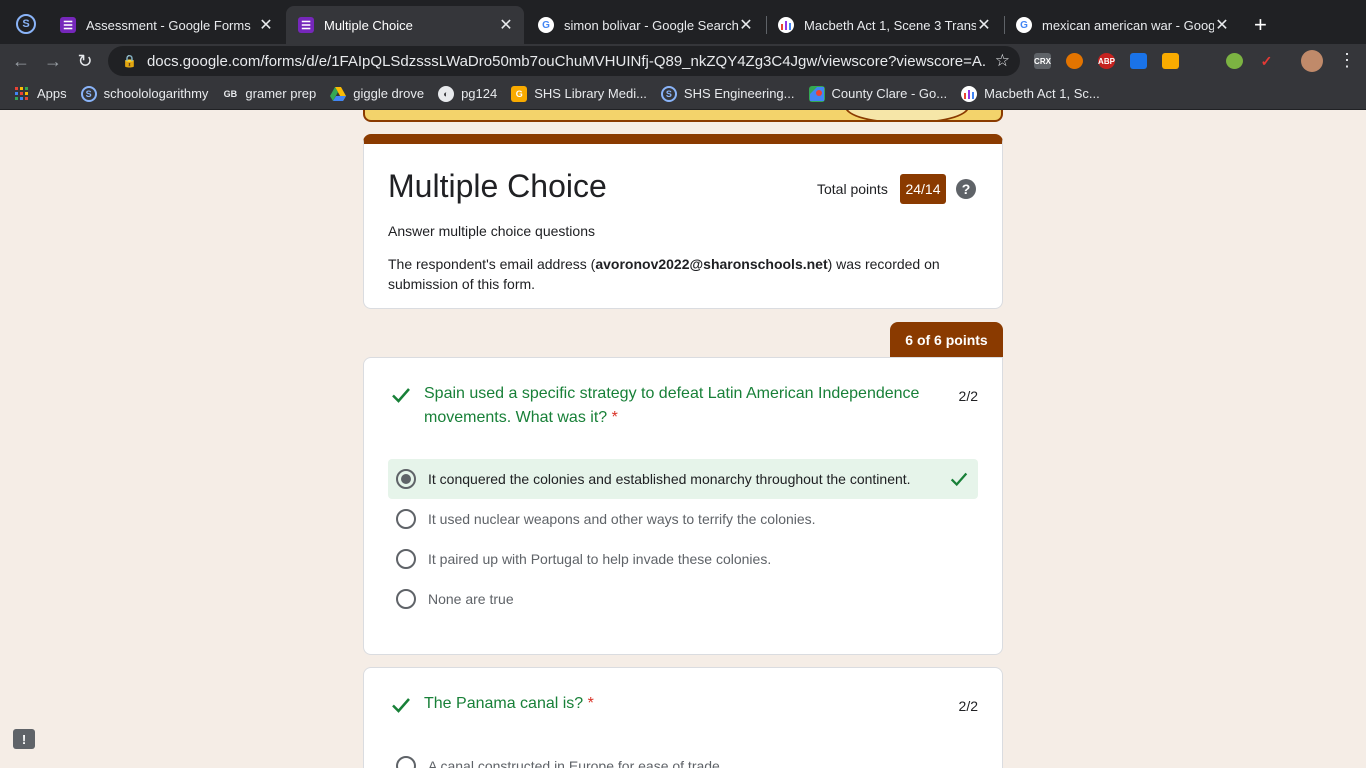  I want to click on bookmark-label: schoolologarithmy, so click(156, 93).